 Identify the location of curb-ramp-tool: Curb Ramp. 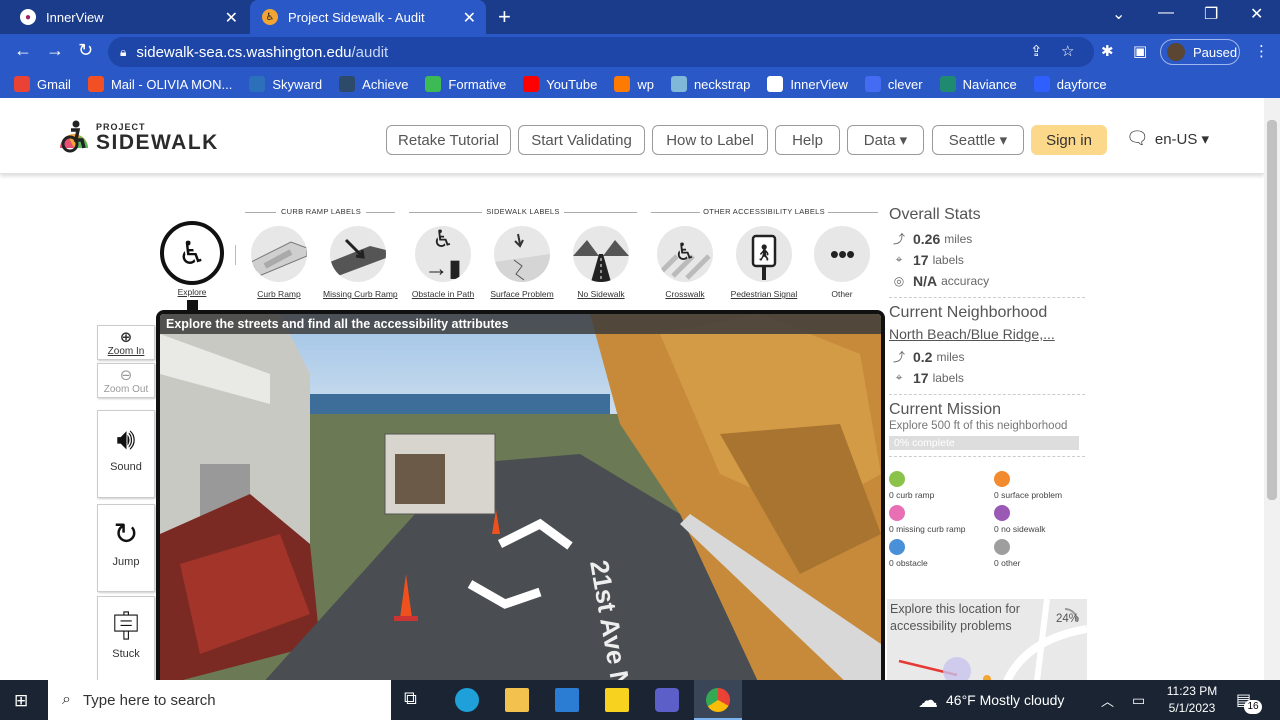
(279, 262).